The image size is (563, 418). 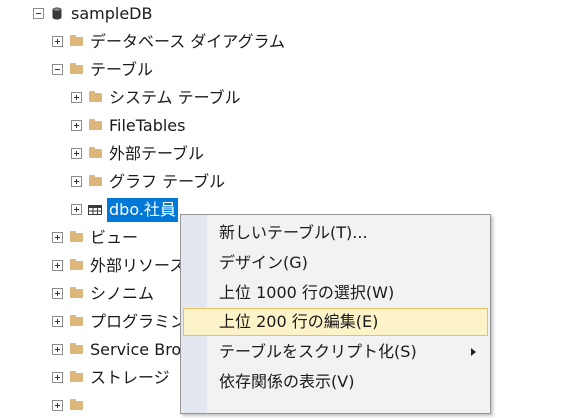 What do you see at coordinates (122, 293) in the screenshot?
I see `tree-node-label: シノニム` at bounding box center [122, 293].